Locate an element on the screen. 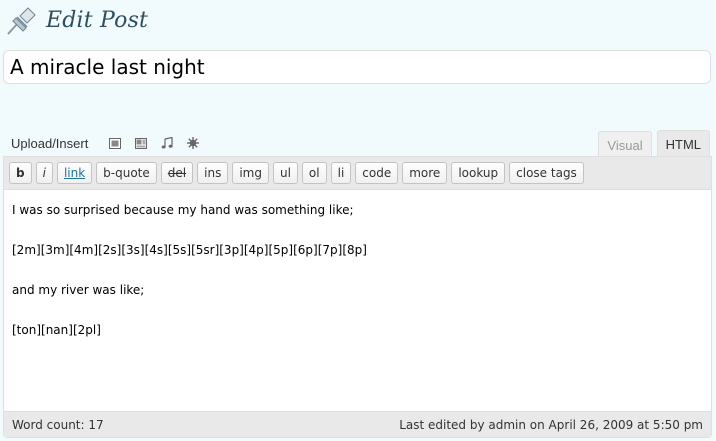 The height and width of the screenshot is (441, 716). word-count: Word count: 17 is located at coordinates (58, 424).